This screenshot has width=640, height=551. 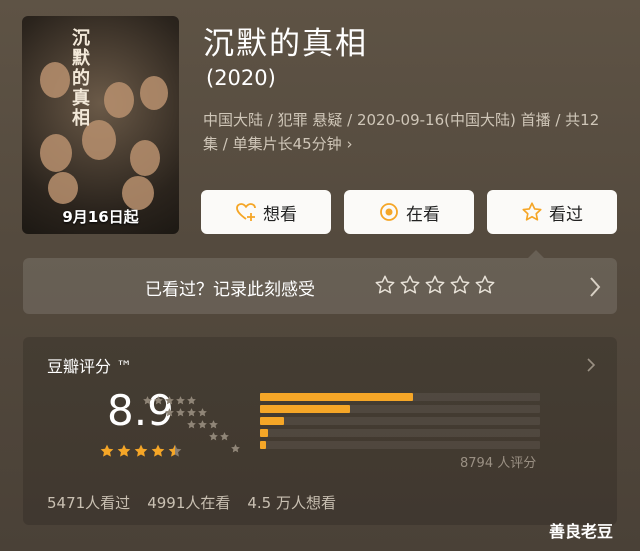 What do you see at coordinates (230, 290) in the screenshot?
I see `rate-prompt: 已看过？记录此刻感受` at bounding box center [230, 290].